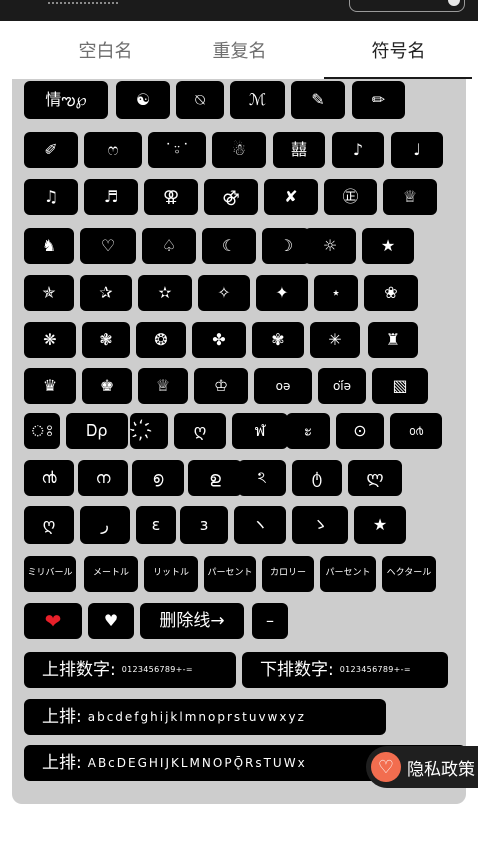 The height and width of the screenshot is (850, 478). What do you see at coordinates (157, 669) in the screenshot?
I see `upper-digits-value: 0123456789+-=` at bounding box center [157, 669].